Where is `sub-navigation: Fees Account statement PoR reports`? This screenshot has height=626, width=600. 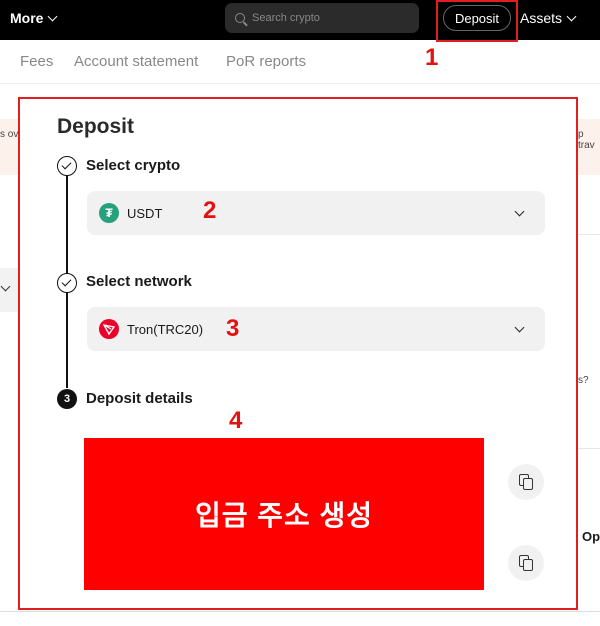 sub-navigation: Fees Account statement PoR reports is located at coordinates (300, 62).